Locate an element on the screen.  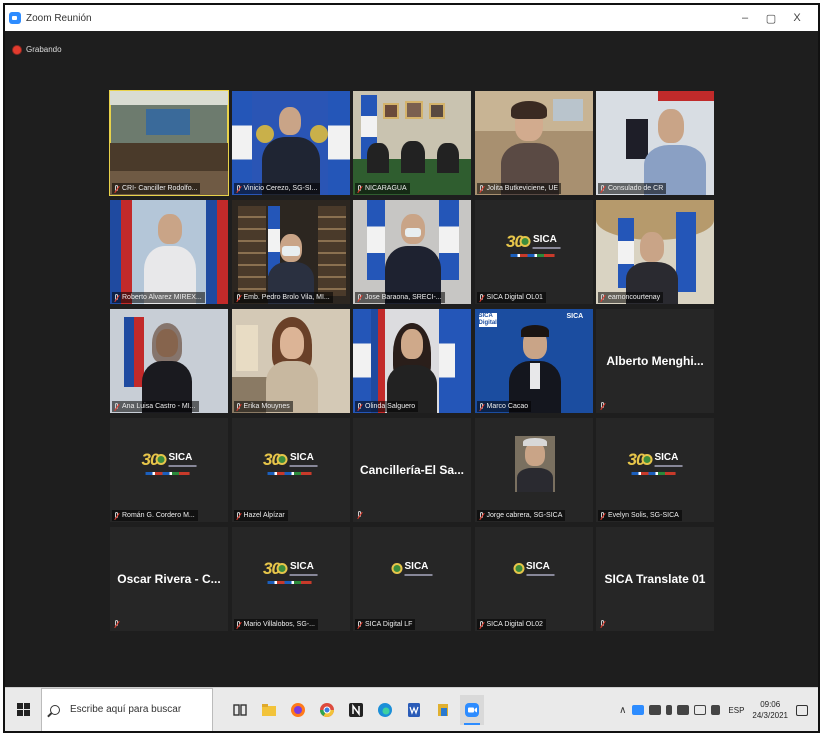
participant-name: Jorge cabrera, SG-SICA is located at coordinates (521, 515).